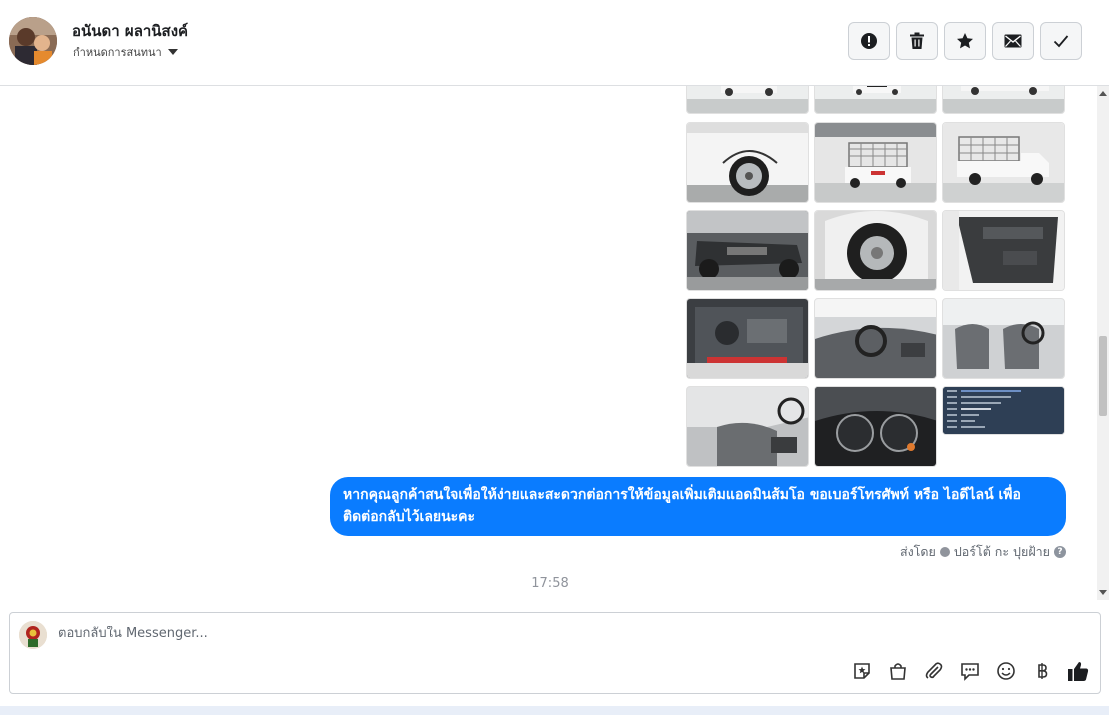 The height and width of the screenshot is (715, 1109). Describe the element at coordinates (33, 41) in the screenshot. I see `contact-avatar` at that location.